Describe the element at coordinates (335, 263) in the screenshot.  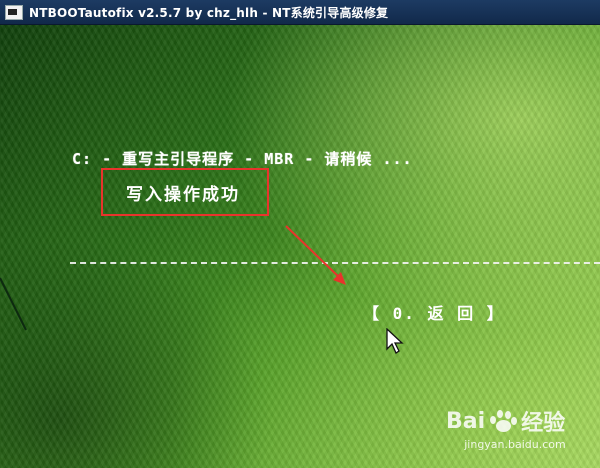
I see `dashed-separator` at that location.